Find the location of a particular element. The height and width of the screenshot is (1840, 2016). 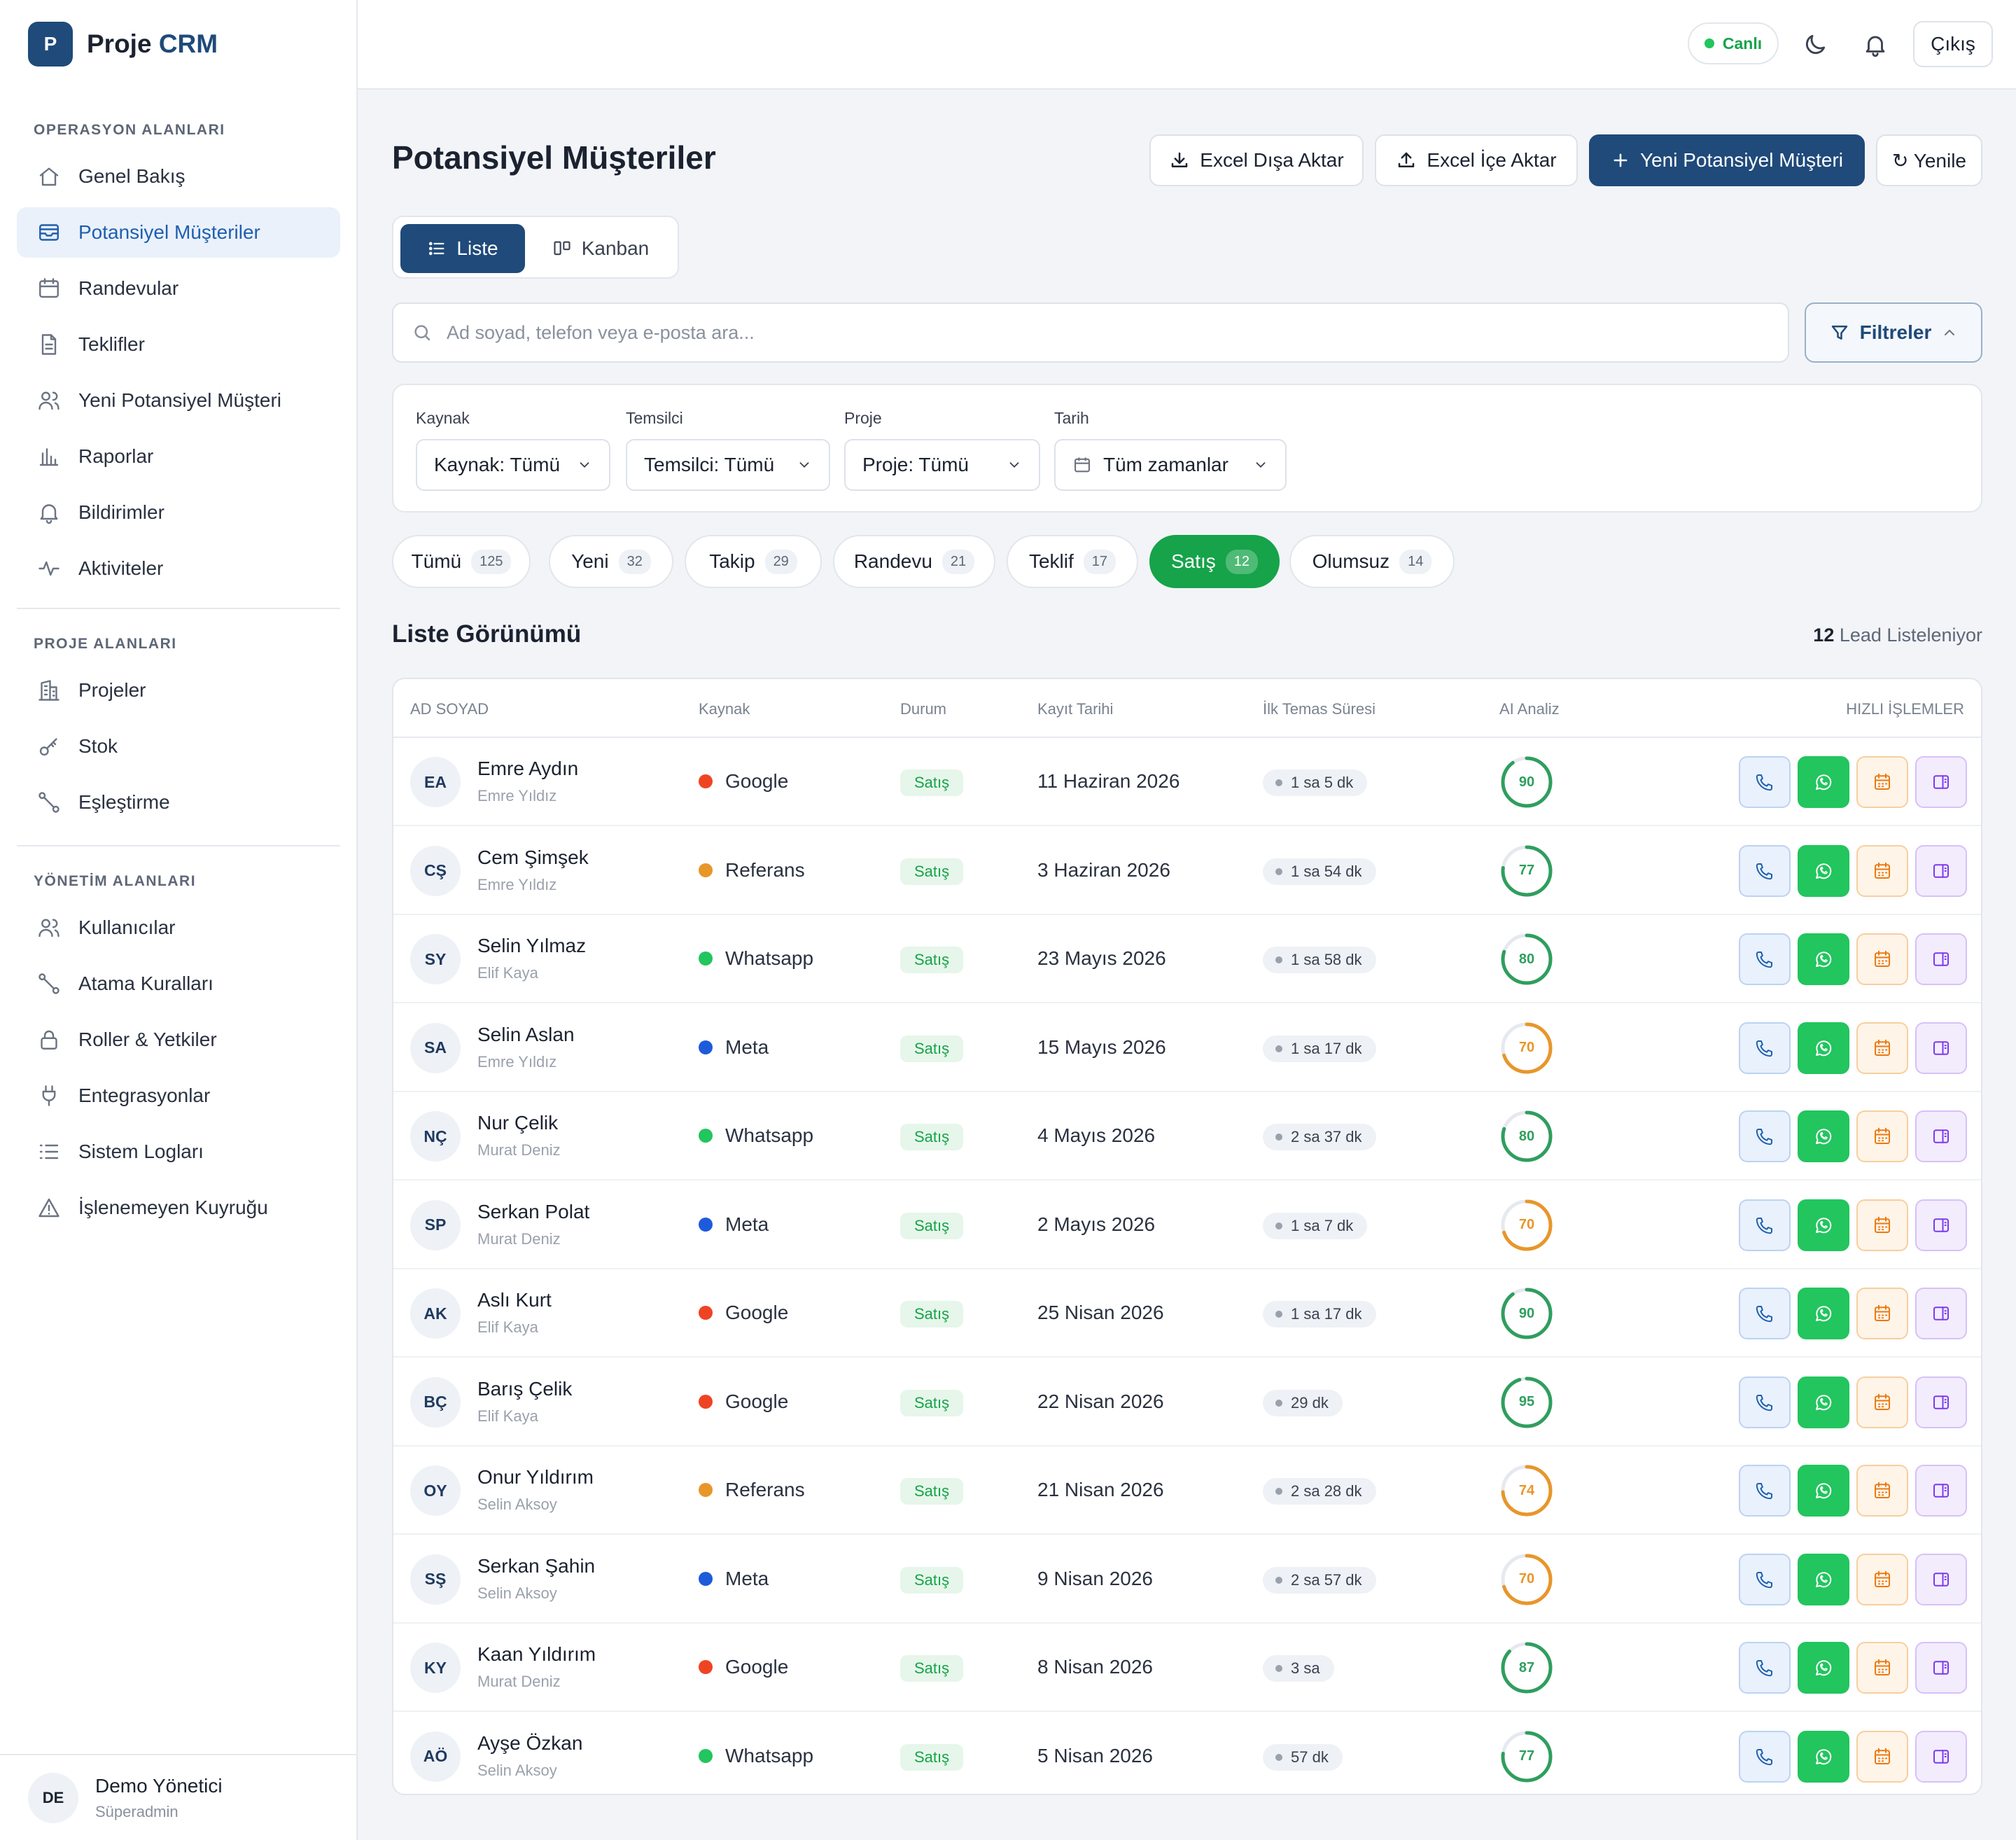

col-header-source: Kaynak is located at coordinates (724, 709).